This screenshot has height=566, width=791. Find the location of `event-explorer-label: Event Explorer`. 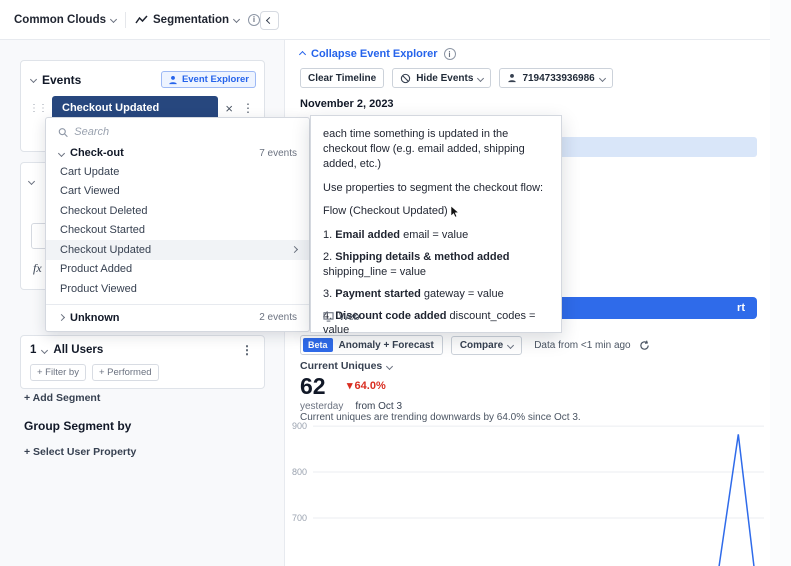

event-explorer-label: Event Explorer is located at coordinates (215, 79).